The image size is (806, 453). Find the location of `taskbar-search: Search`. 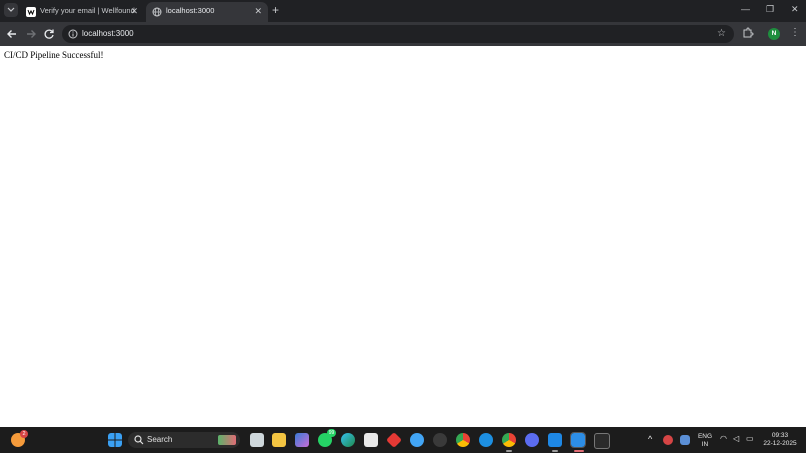

taskbar-search: Search is located at coordinates (184, 440).